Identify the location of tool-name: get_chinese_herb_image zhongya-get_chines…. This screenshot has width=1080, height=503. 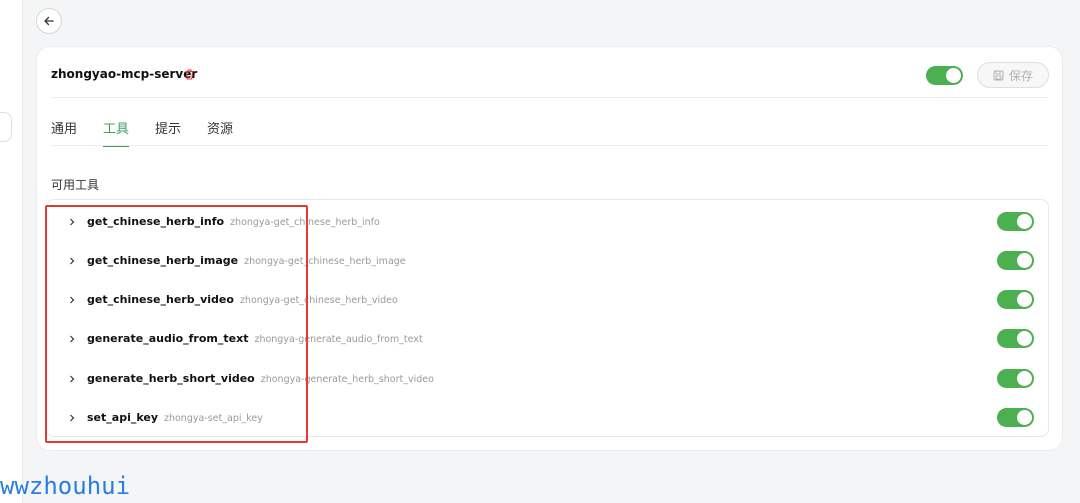
(246, 260).